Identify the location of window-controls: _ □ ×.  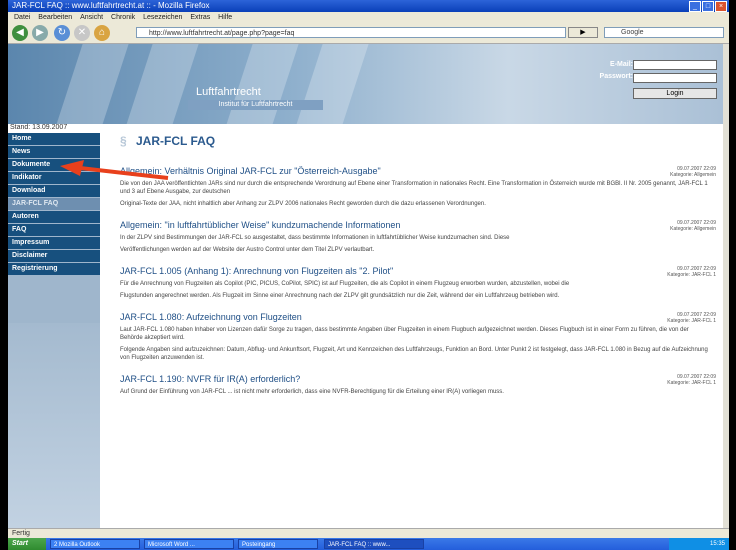
(708, 6).